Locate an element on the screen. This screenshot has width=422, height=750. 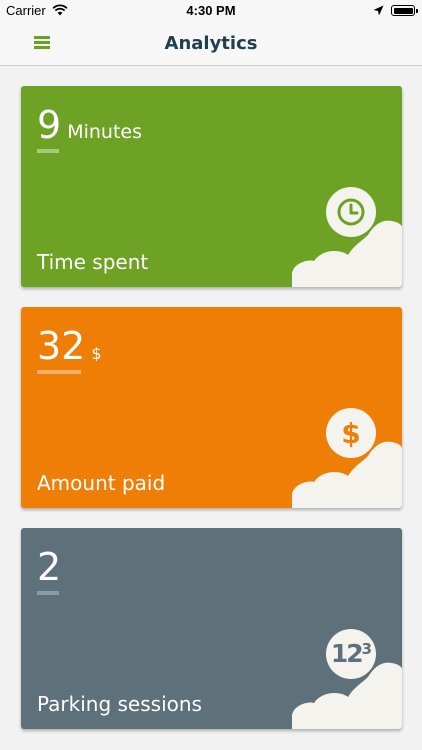
status-time: 4:30 PM is located at coordinates (211, 10).